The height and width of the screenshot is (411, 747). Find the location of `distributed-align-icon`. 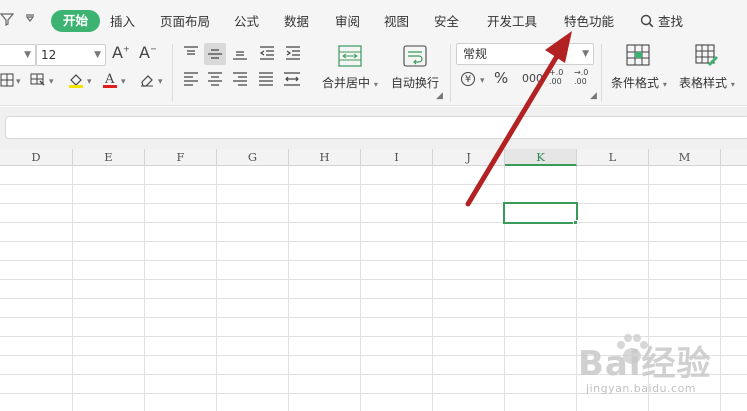

distributed-align-icon is located at coordinates (292, 80).